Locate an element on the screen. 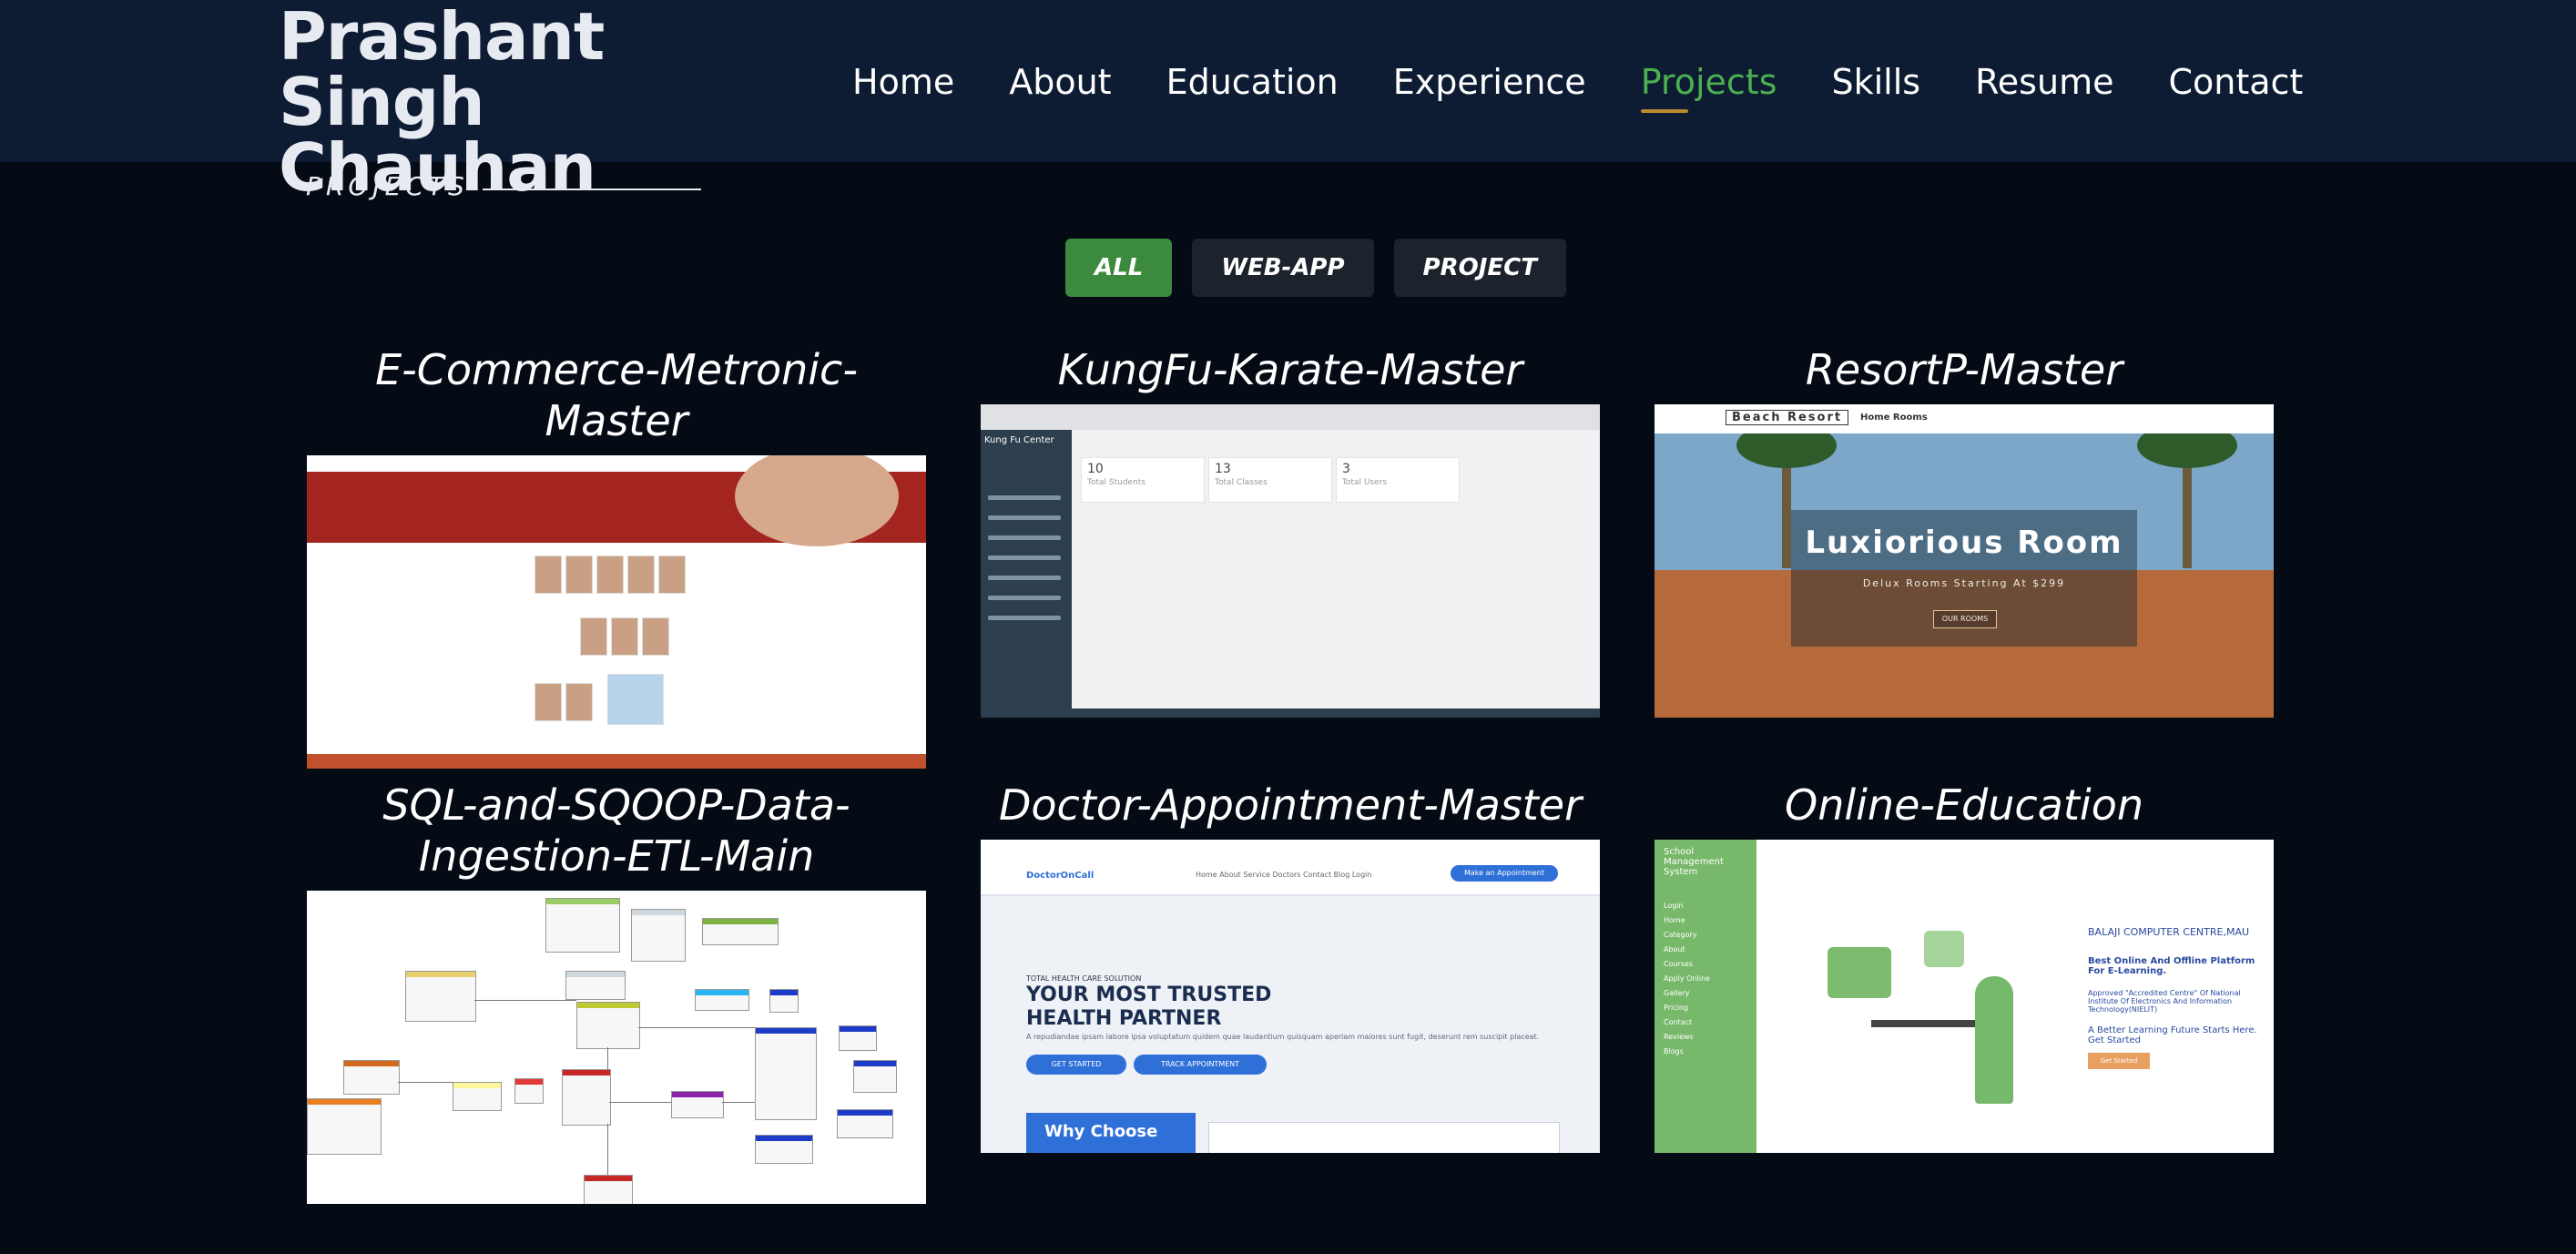 Image resolution: width=2576 pixels, height=1254 pixels. doctor-headline-line-2: HEALTH PARTNER is located at coordinates (1124, 1018).